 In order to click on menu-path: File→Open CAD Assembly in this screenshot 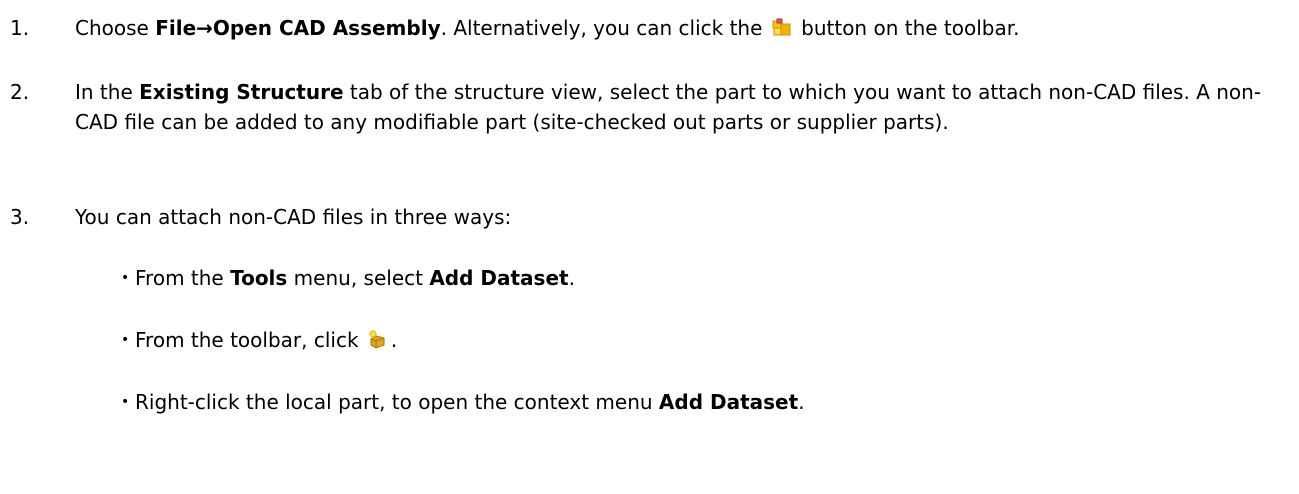, I will do `click(298, 28)`.